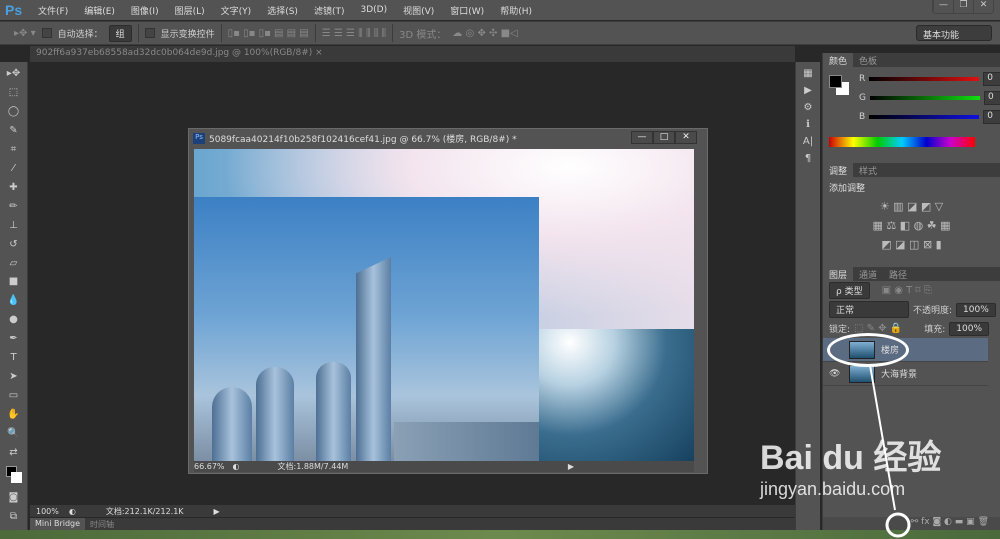 Image resolution: width=1000 pixels, height=539 pixels. What do you see at coordinates (418, 10) in the screenshot?
I see `menu-view: 视图(V)` at bounding box center [418, 10].